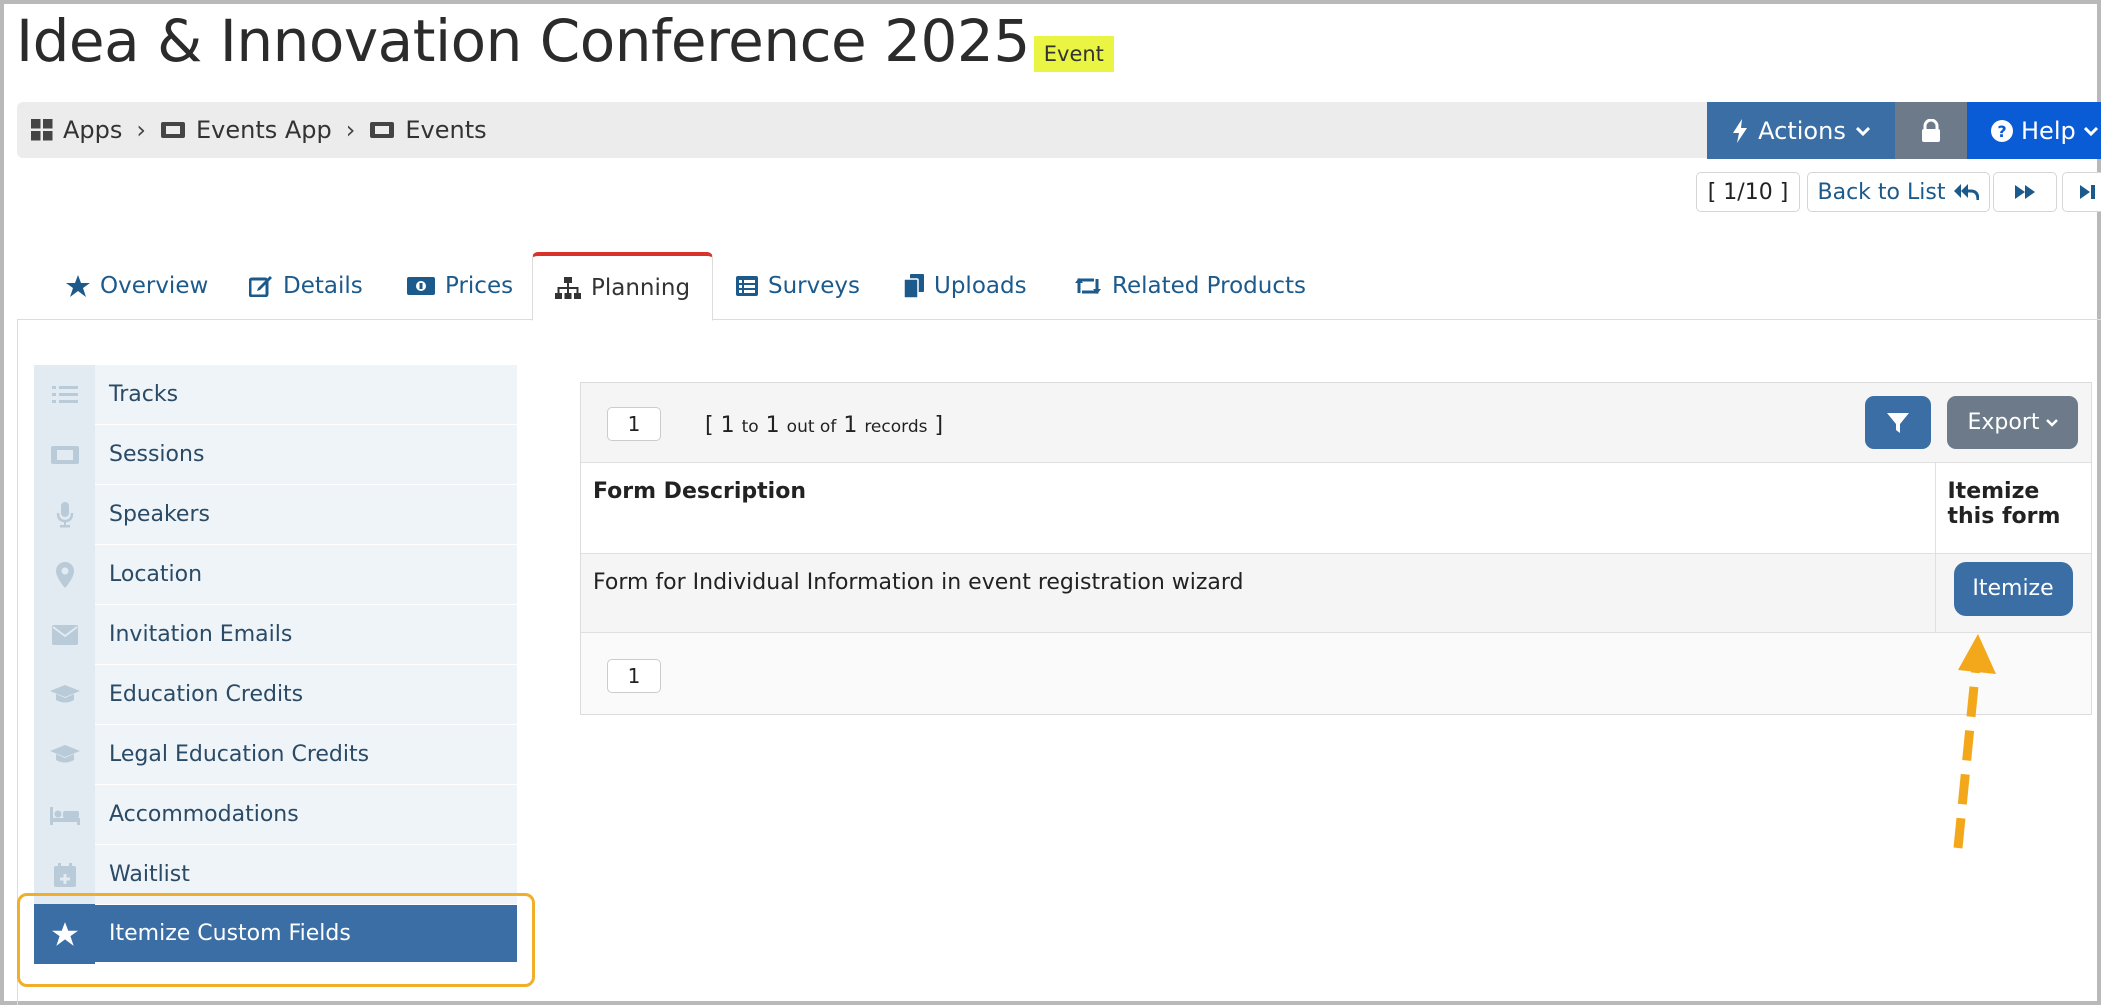 Image resolution: width=2101 pixels, height=1005 pixels. What do you see at coordinates (641, 288) in the screenshot?
I see `tab-label: Planning` at bounding box center [641, 288].